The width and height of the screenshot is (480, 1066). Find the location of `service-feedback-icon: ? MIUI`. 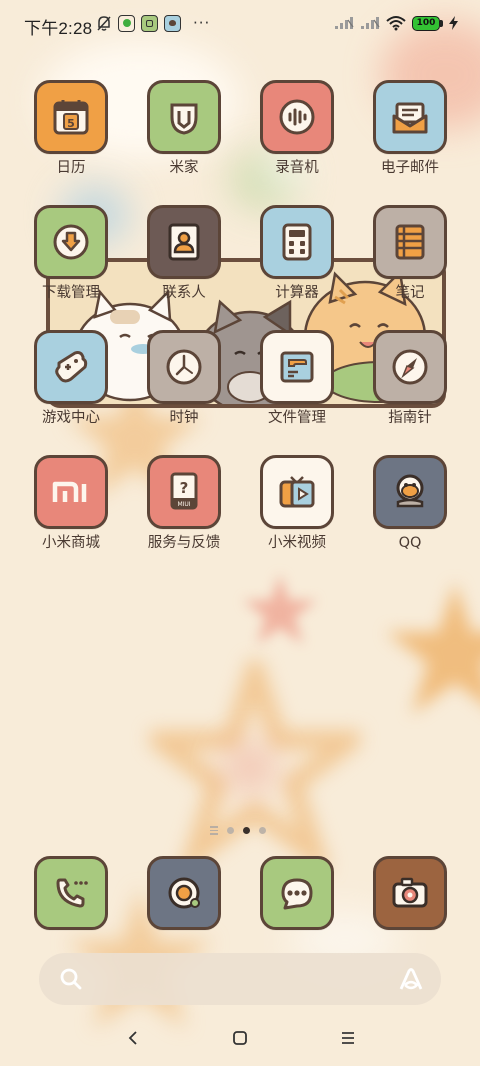

service-feedback-icon: ? MIUI is located at coordinates (184, 492).